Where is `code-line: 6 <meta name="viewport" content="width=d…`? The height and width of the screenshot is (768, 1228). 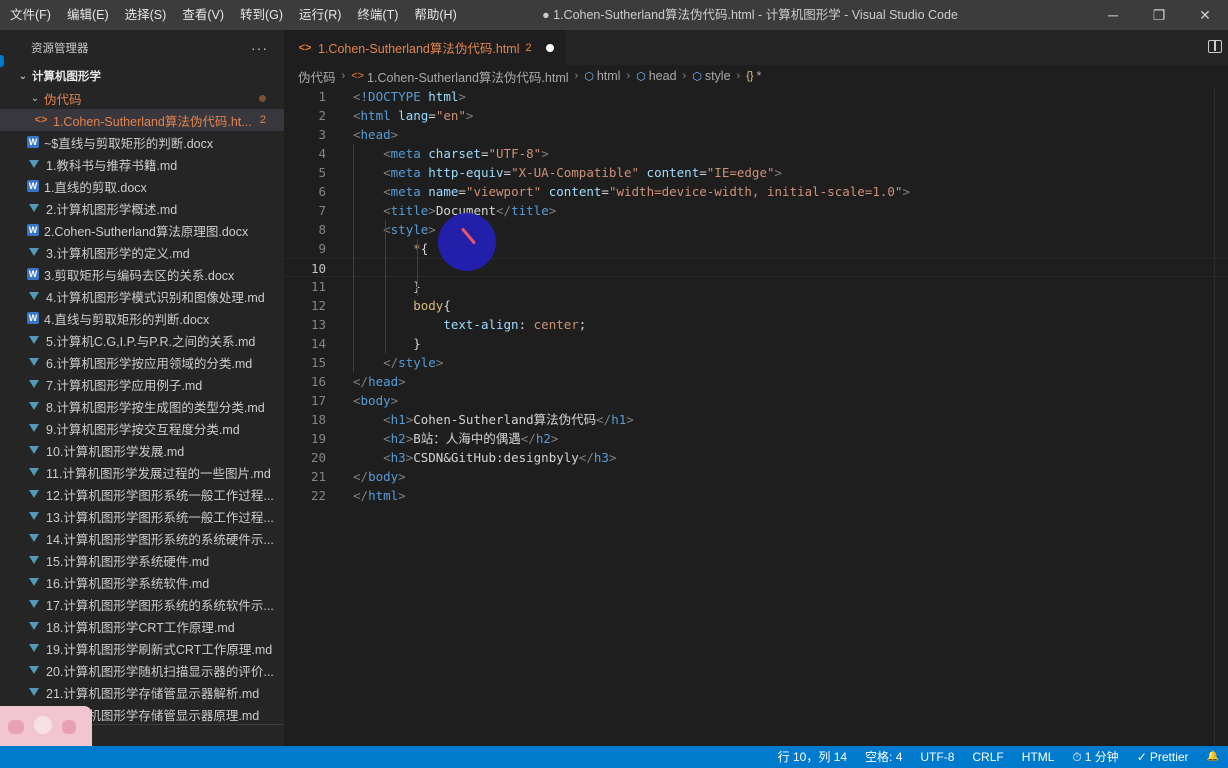
code-line: 6 <meta name="viewport" content="width=d… is located at coordinates (756, 191).